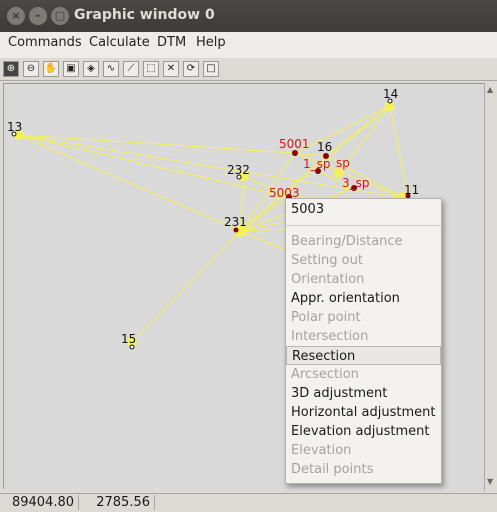 The height and width of the screenshot is (512, 497). I want to click on menu-item-orientation: Orientation, so click(363, 279).